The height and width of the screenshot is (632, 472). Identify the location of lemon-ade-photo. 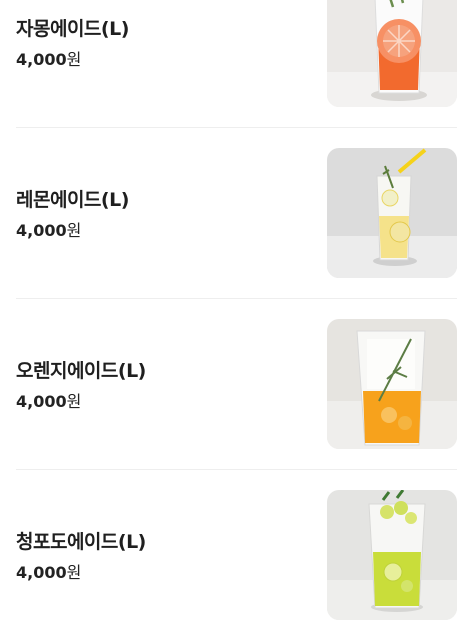
(392, 213).